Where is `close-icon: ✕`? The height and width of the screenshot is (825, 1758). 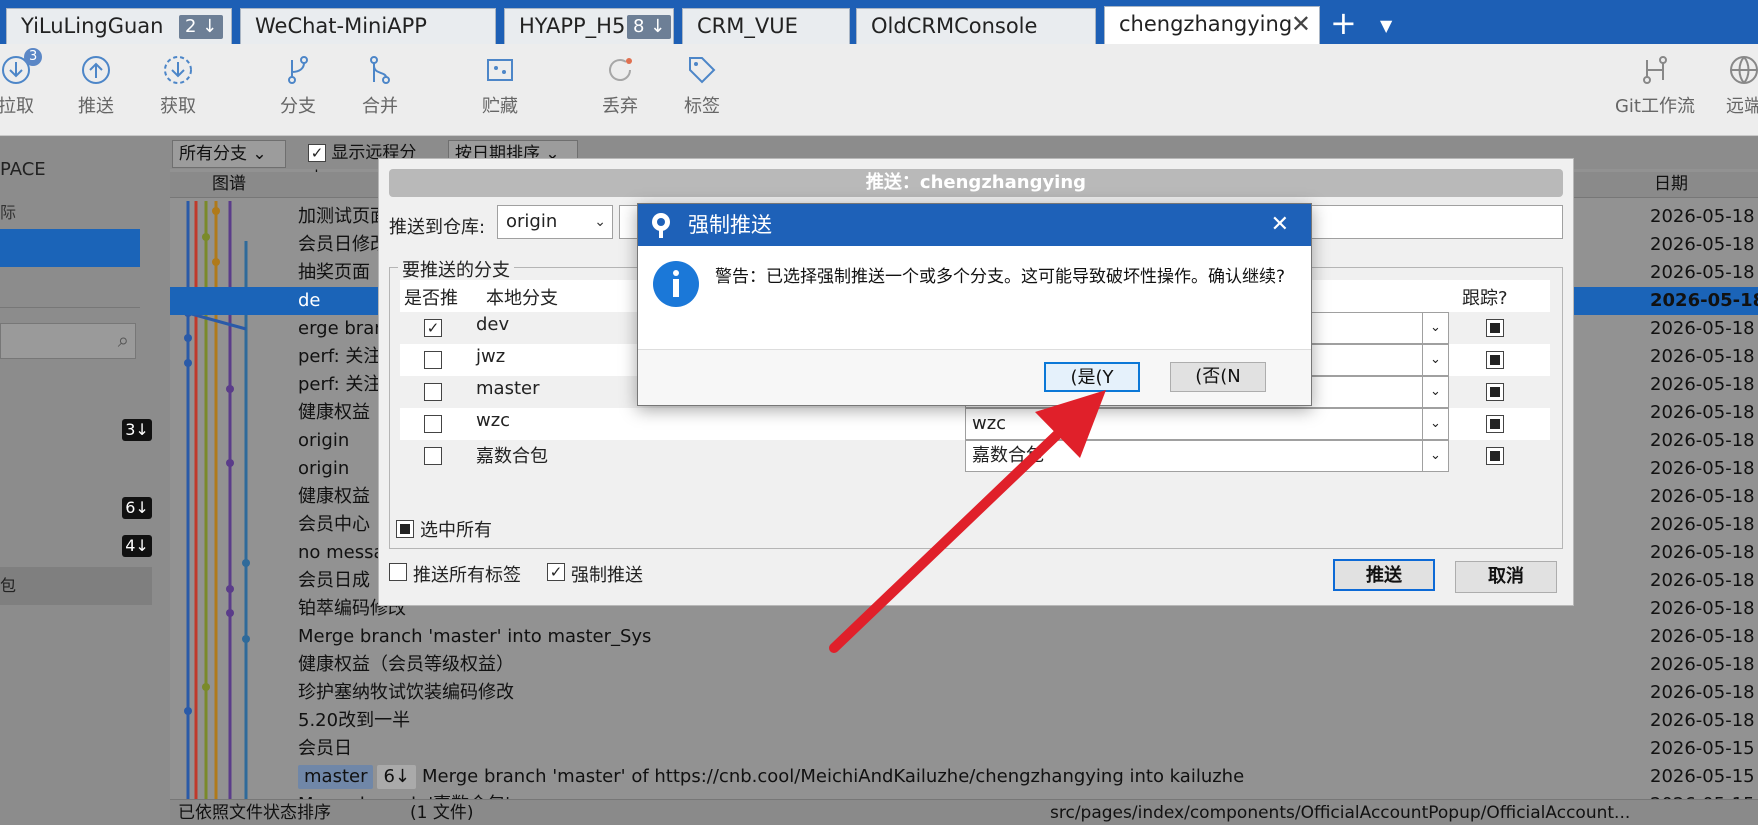 close-icon: ✕ is located at coordinates (1280, 225).